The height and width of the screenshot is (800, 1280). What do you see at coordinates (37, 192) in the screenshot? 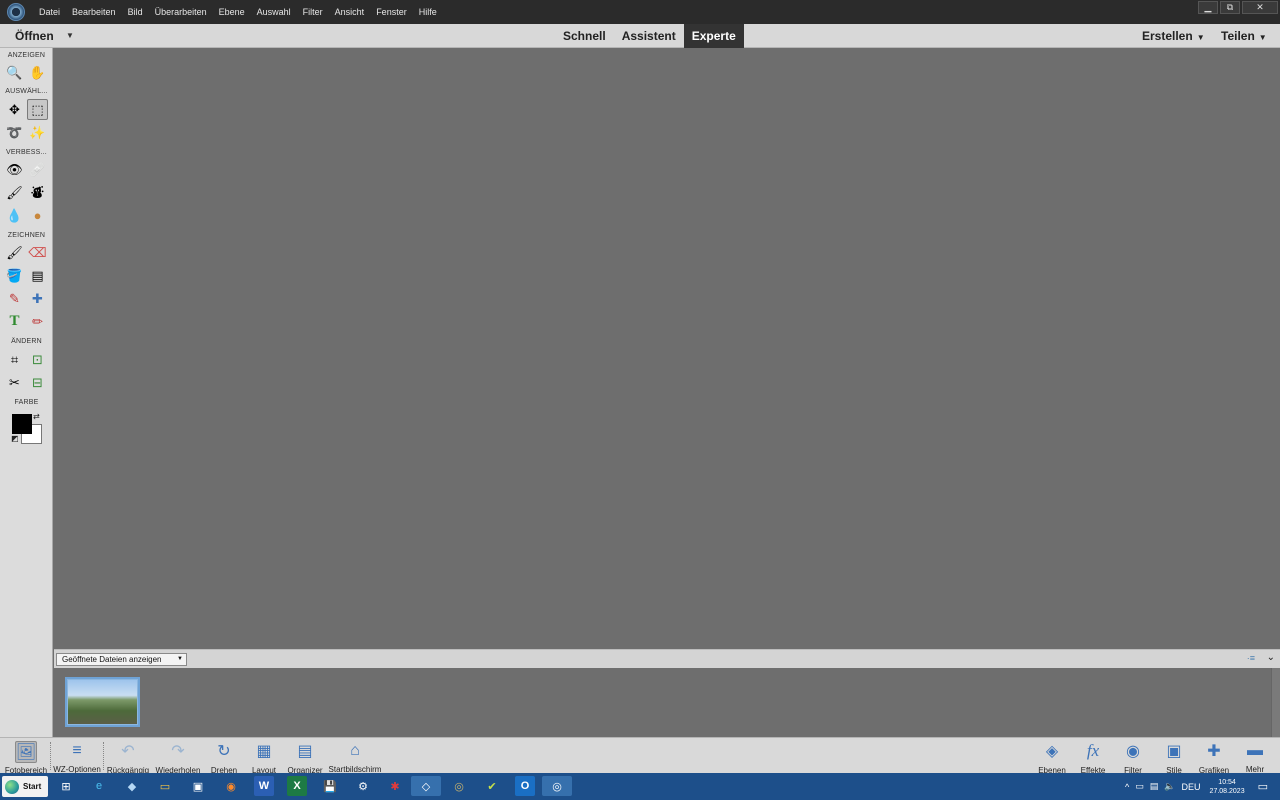
I see `clone-stamp-tool-icon: ⛇` at bounding box center [37, 192].